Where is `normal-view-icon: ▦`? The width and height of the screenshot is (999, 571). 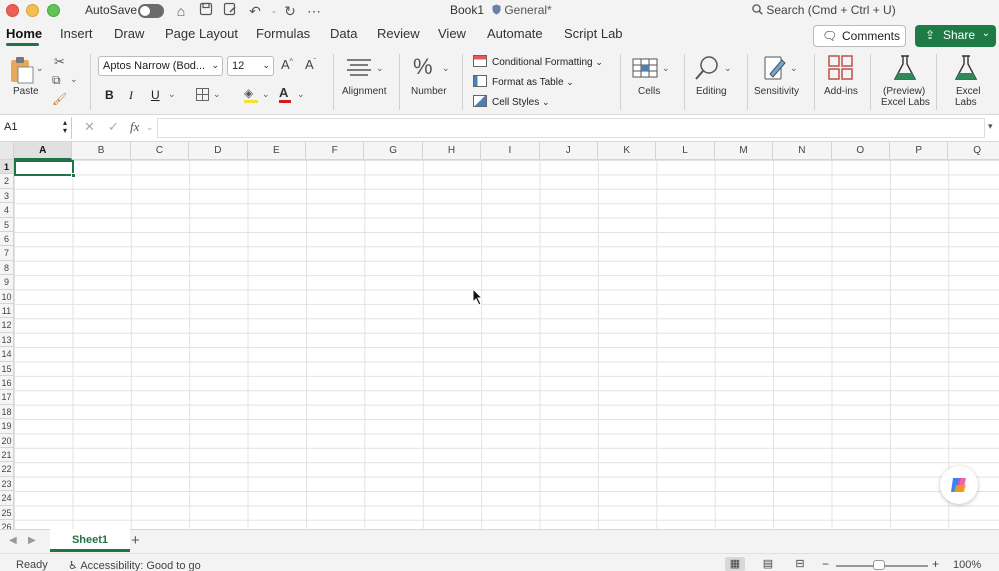
normal-view-icon: ▦ is located at coordinates (735, 564).